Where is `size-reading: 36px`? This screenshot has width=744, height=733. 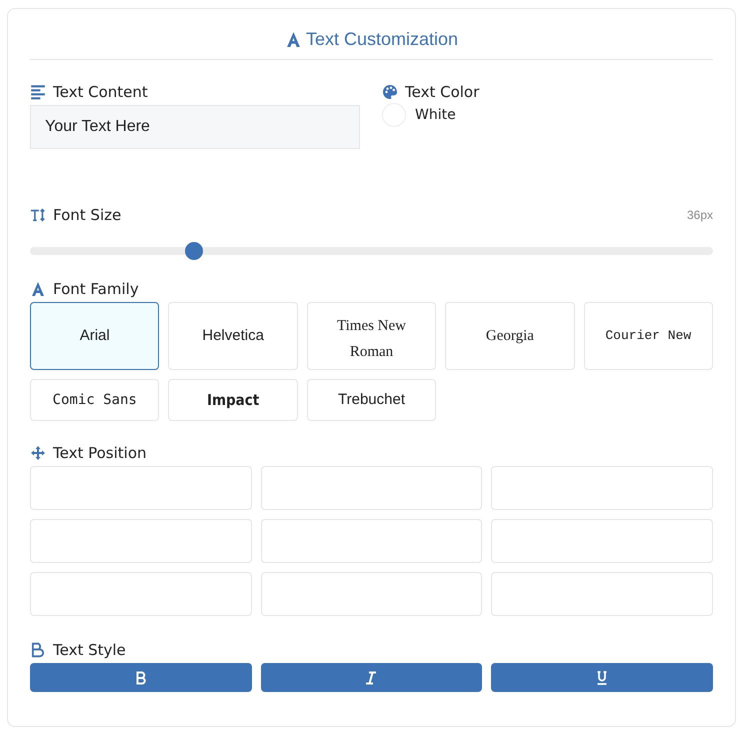
size-reading: 36px is located at coordinates (699, 215).